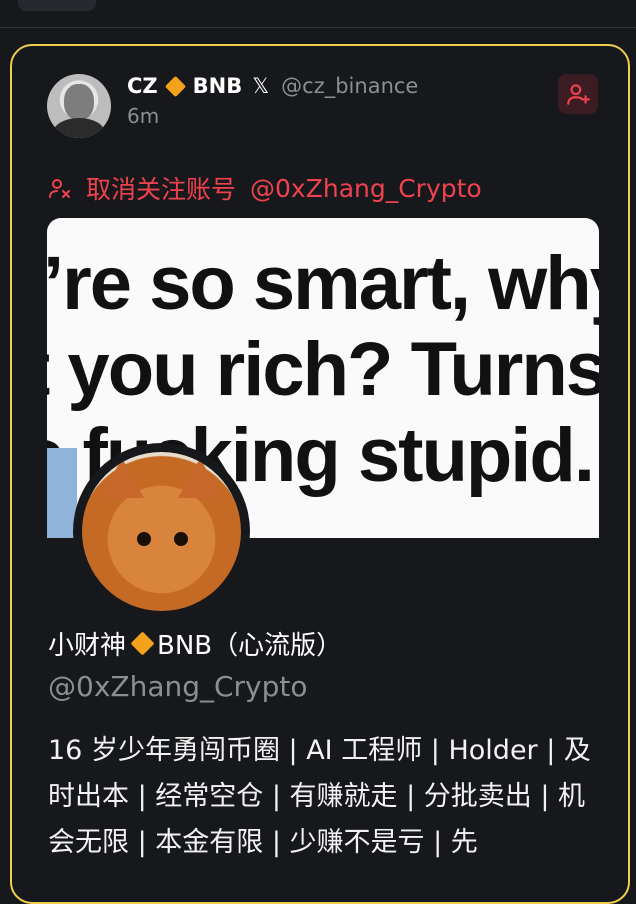 The width and height of the screenshot is (636, 904). I want to click on profile-display-name: 小财神 BNB（心流版）, so click(195, 643).